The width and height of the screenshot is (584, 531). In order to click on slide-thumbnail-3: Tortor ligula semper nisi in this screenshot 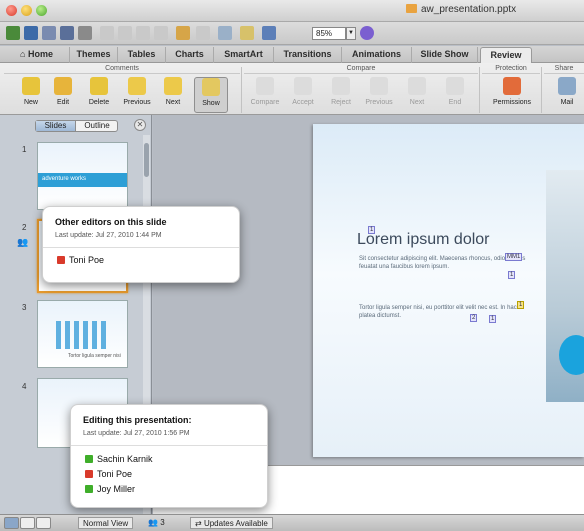, I will do `click(82, 334)`.